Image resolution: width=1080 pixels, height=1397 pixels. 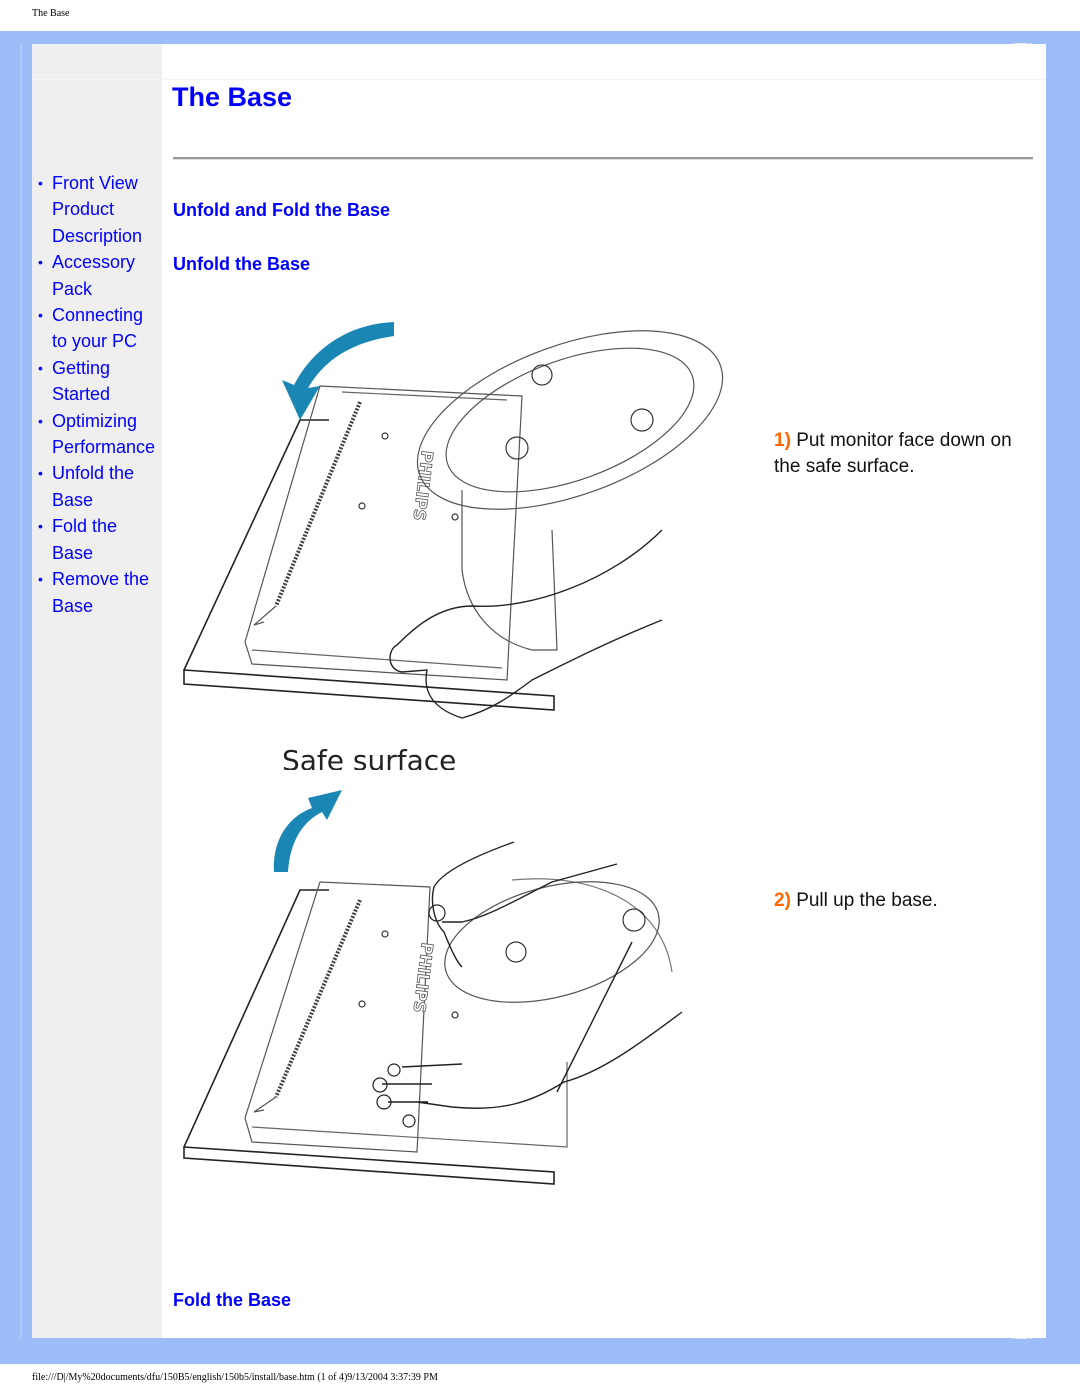 I want to click on sidebar-link: Connecting to your PC, so click(x=97, y=328).